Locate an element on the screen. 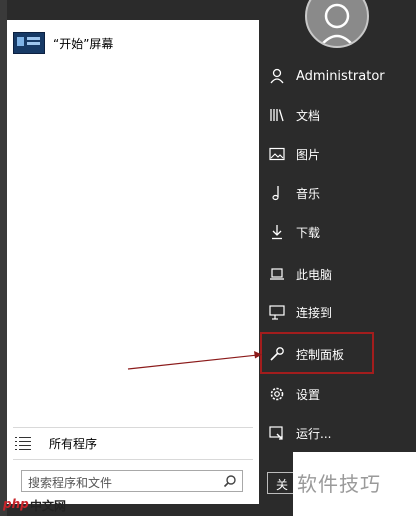  shutdown-label: 关 is located at coordinates (282, 485).